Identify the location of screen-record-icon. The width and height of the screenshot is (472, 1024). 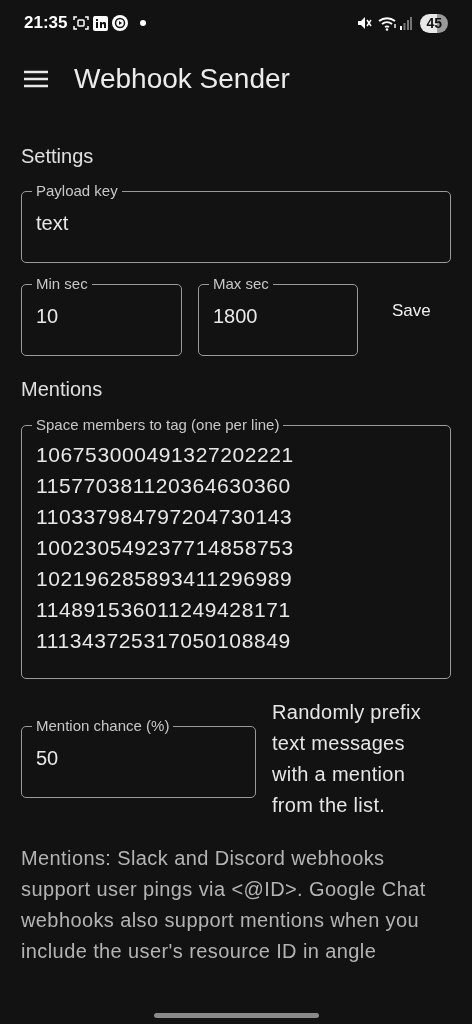
(81, 23).